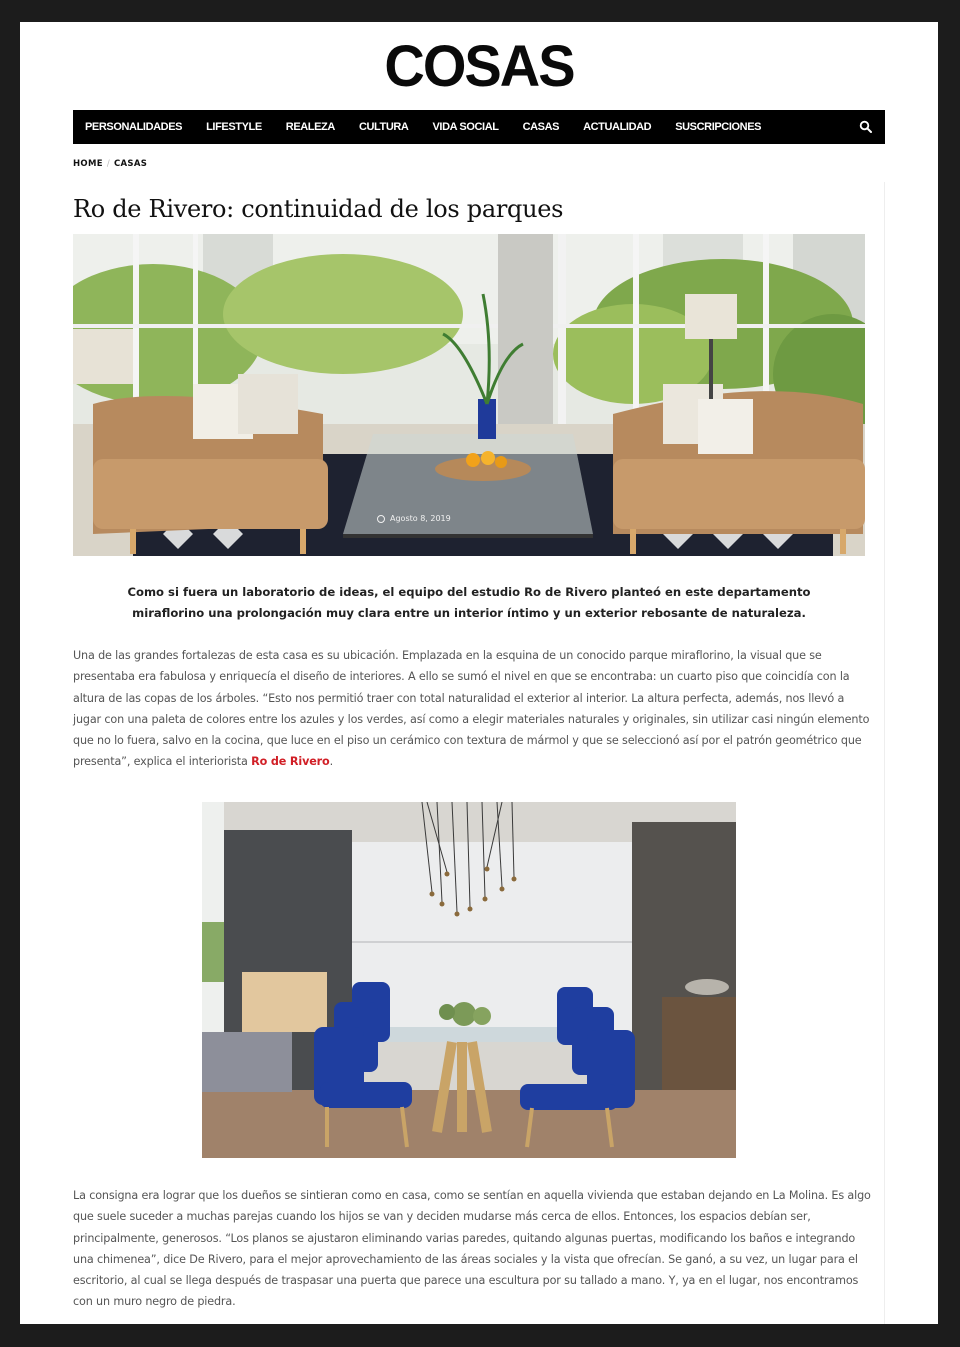  Describe the element at coordinates (884, 753) in the screenshot. I see `sidebar-divider` at that location.